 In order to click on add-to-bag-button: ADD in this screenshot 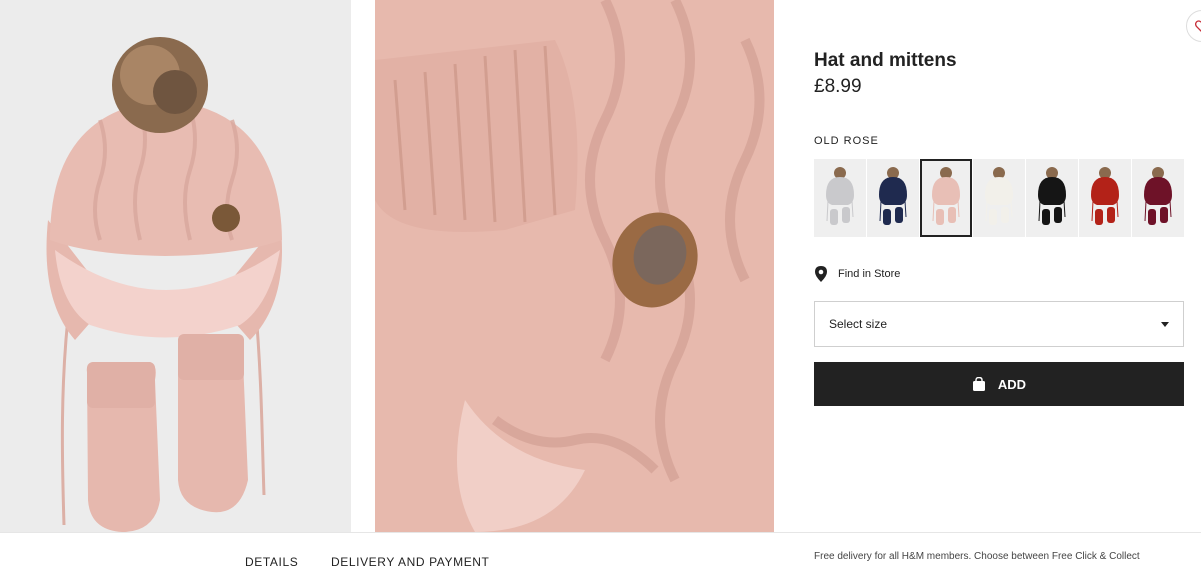, I will do `click(999, 384)`.